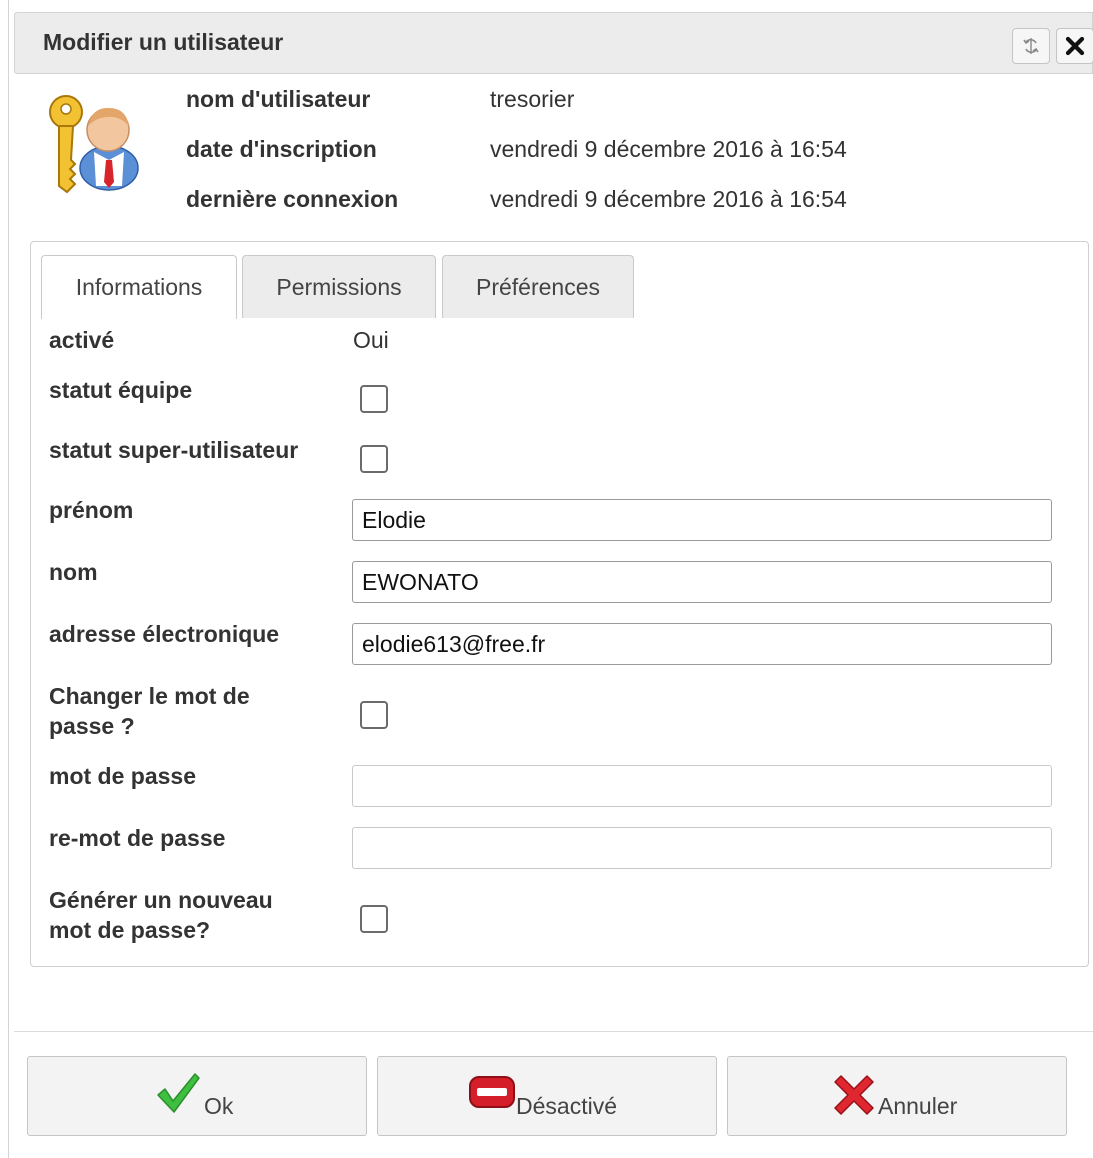 This screenshot has height=1158, width=1093. Describe the element at coordinates (374, 459) in the screenshot. I see `superuser-status-checkbox` at that location.